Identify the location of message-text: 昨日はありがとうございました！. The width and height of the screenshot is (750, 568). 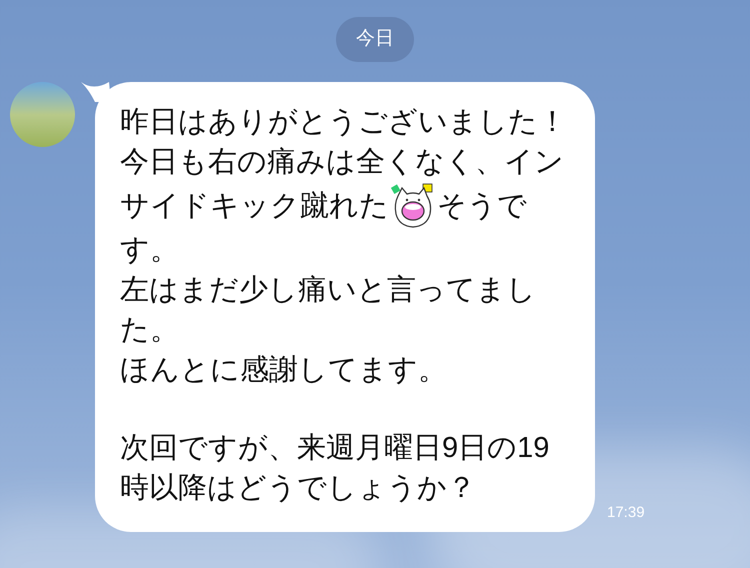
(343, 122).